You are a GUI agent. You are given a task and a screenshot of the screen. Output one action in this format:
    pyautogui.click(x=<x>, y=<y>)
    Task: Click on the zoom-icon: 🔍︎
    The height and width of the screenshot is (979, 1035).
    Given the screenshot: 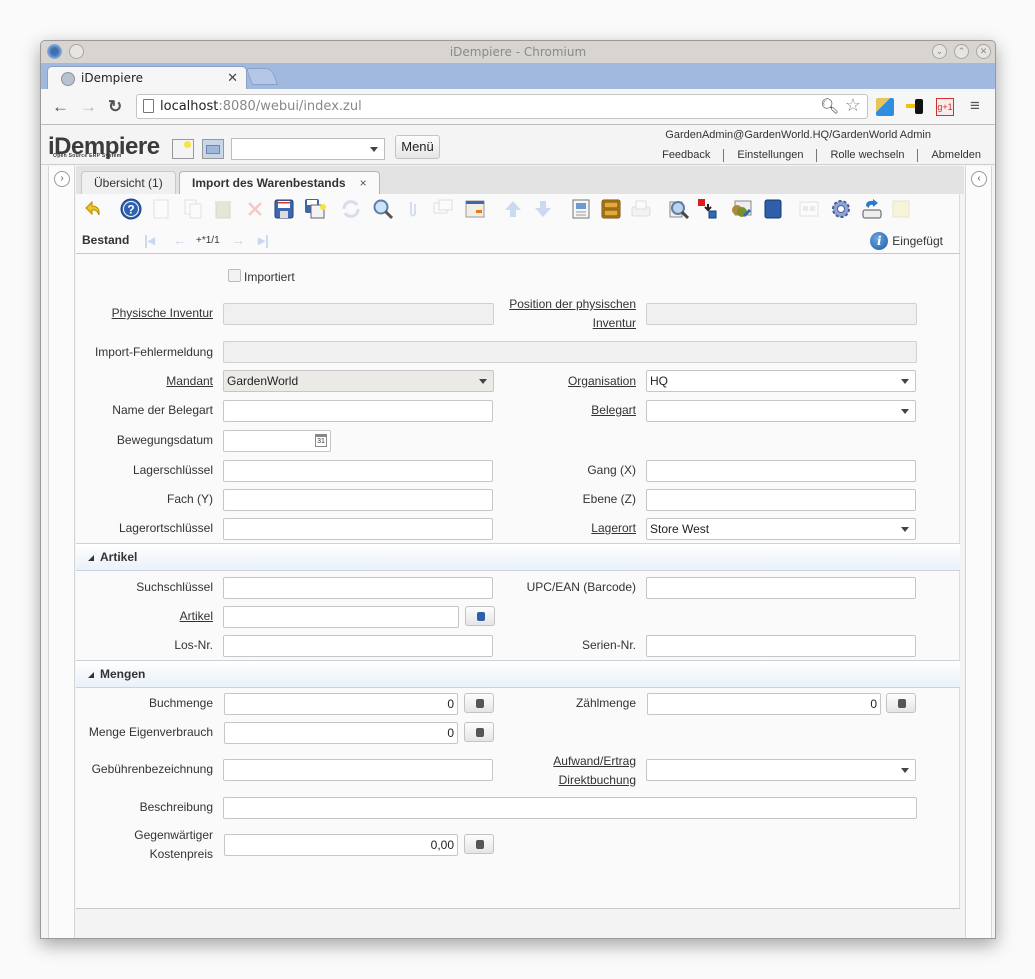 What is the action you would take?
    pyautogui.click(x=829, y=106)
    